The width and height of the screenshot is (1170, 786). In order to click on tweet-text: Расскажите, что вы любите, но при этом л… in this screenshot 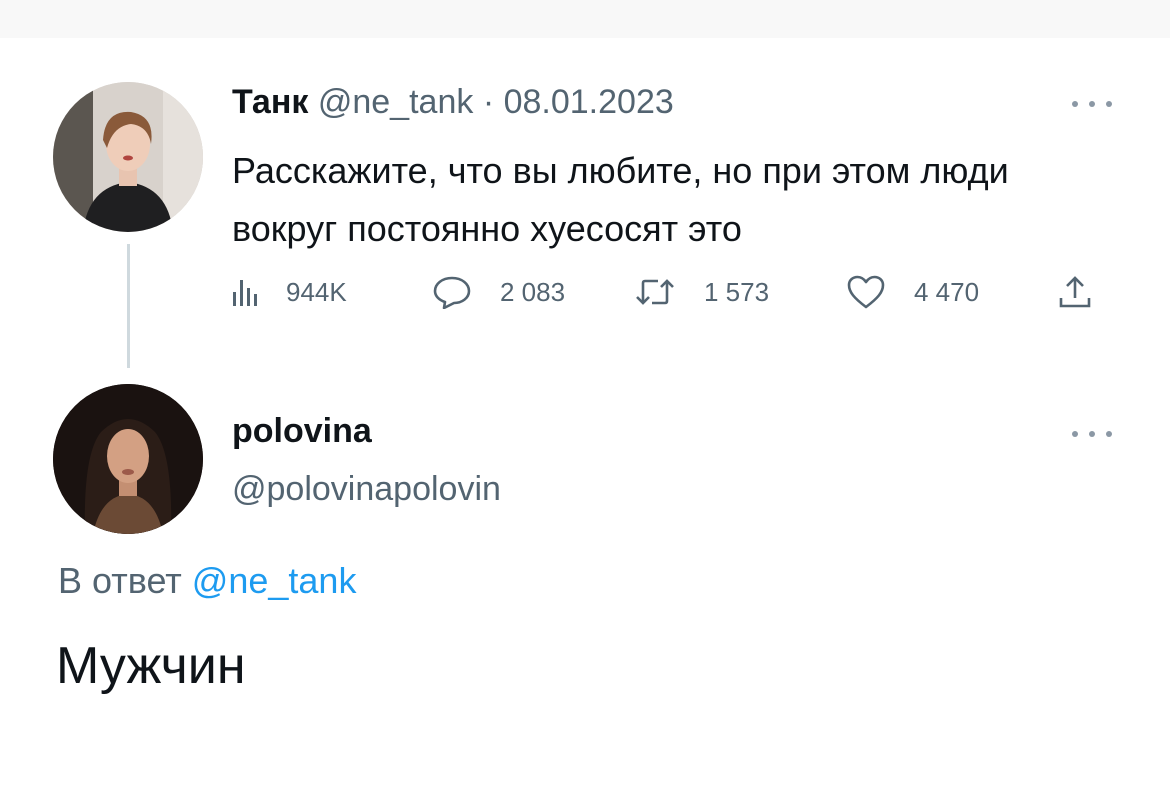, I will do `click(620, 199)`.